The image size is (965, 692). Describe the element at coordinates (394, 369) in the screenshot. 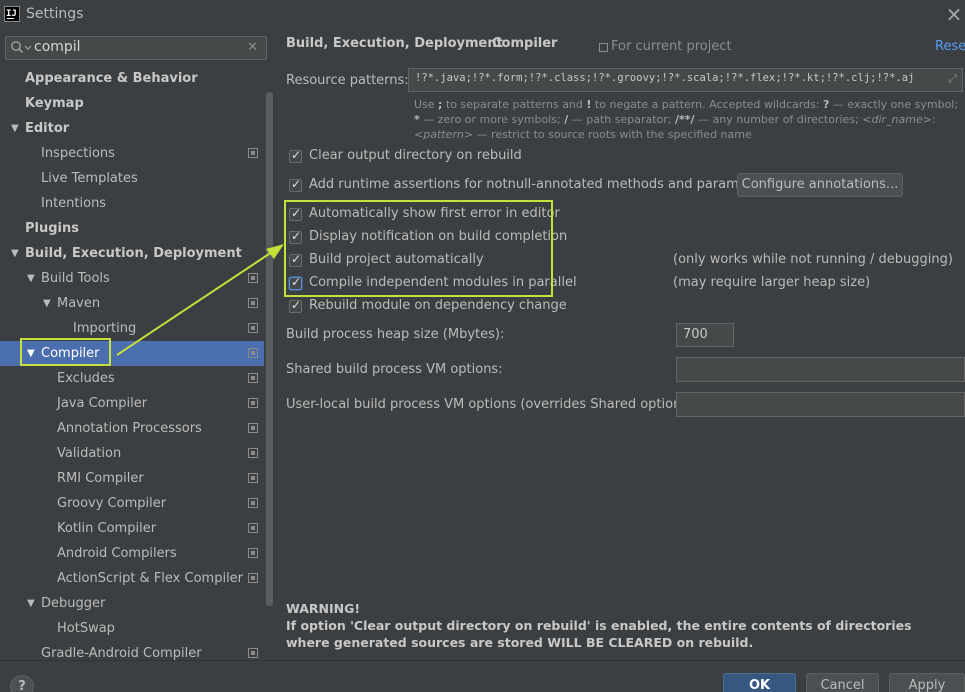

I see `shared-vm-options-label: Shared build process VM options:` at that location.